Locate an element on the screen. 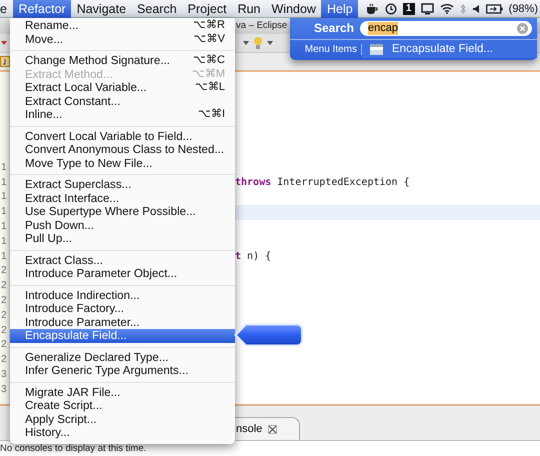  battery-icon is located at coordinates (494, 9).